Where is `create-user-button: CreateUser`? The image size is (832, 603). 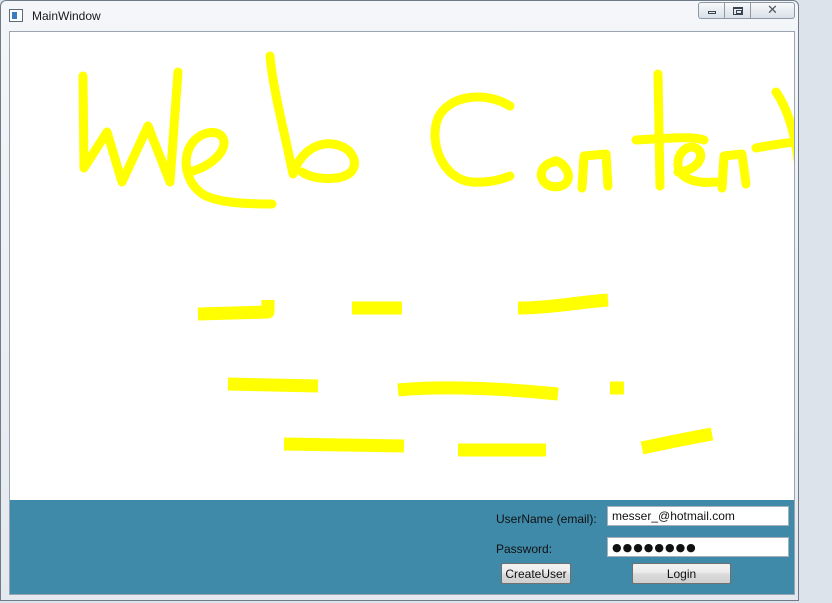 create-user-button: CreateUser is located at coordinates (536, 573).